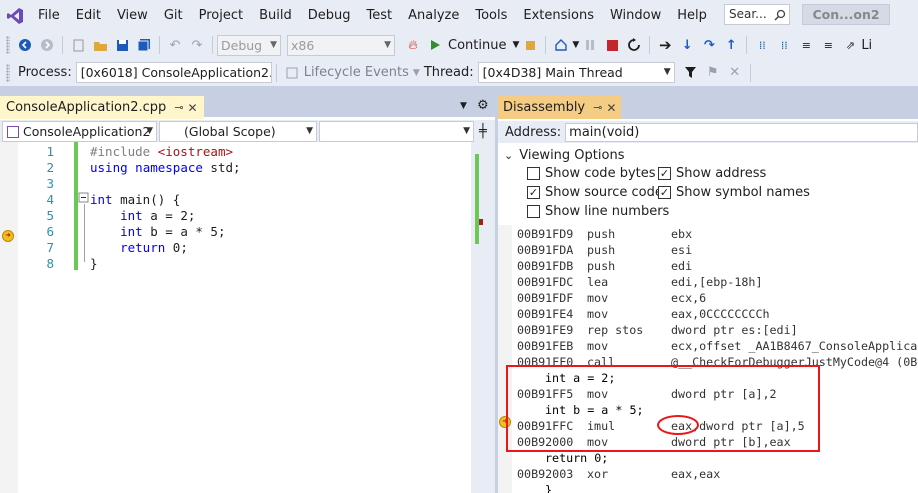  Describe the element at coordinates (94, 264) in the screenshot. I see `code-line: }` at that location.